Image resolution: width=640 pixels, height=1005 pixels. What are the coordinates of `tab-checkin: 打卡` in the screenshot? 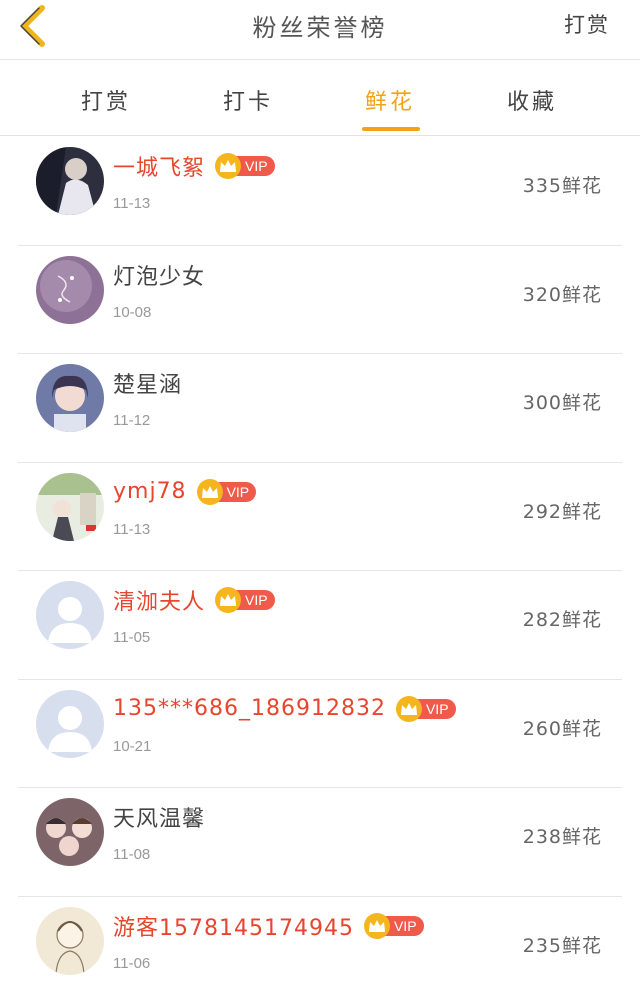 It's located at (248, 100).